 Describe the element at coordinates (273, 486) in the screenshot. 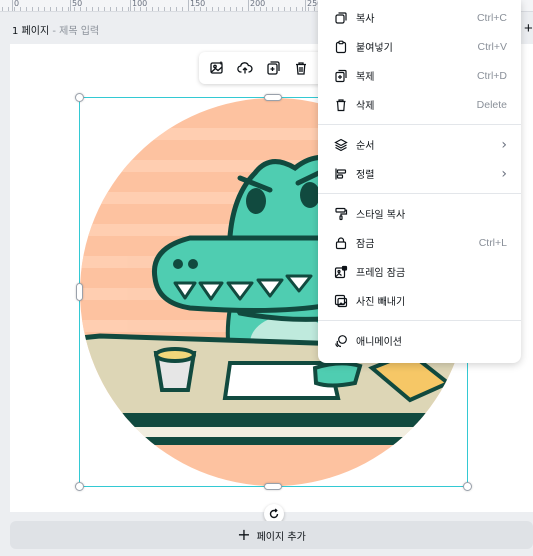

I see `resize-handle-bottom` at that location.